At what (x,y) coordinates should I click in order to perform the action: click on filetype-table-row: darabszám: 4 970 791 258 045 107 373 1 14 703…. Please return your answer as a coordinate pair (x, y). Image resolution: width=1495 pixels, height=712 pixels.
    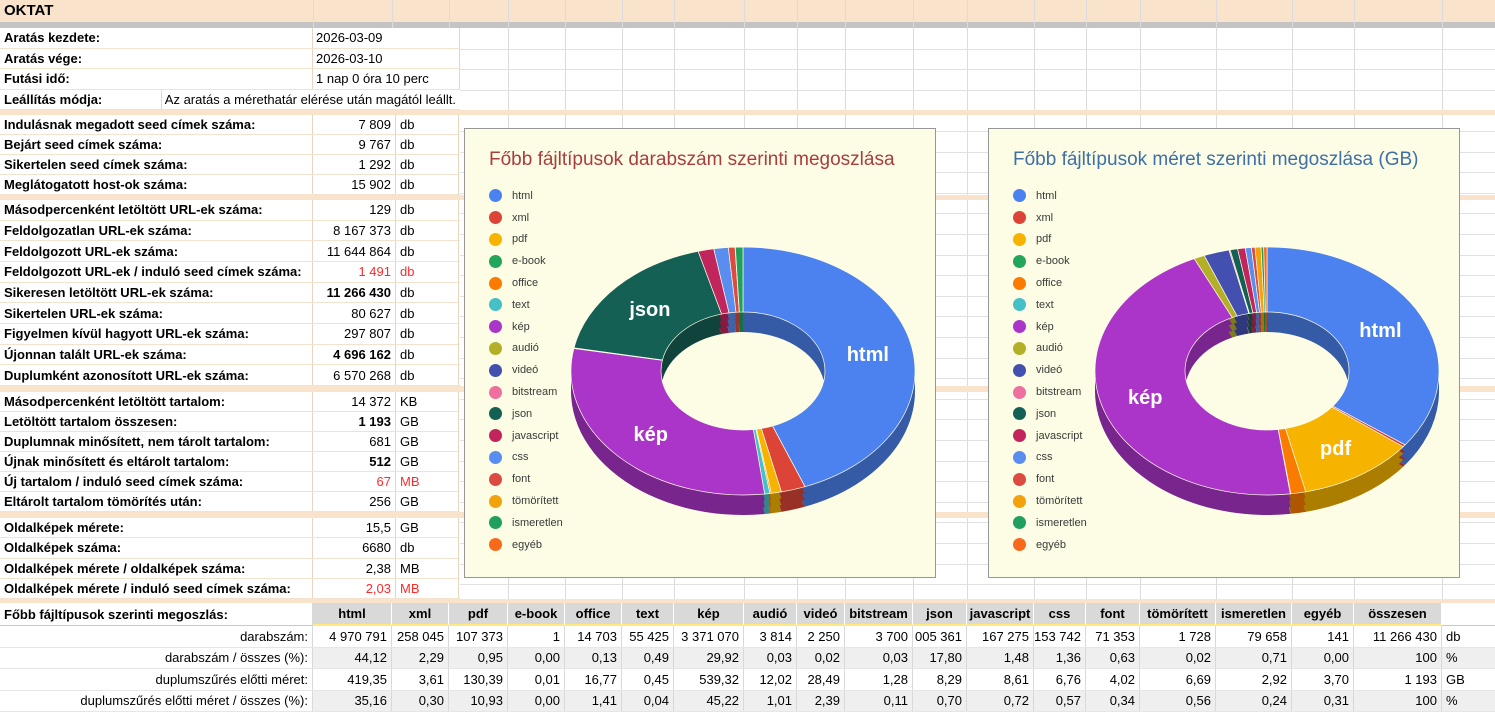
    Looking at the image, I should click on (747, 637).